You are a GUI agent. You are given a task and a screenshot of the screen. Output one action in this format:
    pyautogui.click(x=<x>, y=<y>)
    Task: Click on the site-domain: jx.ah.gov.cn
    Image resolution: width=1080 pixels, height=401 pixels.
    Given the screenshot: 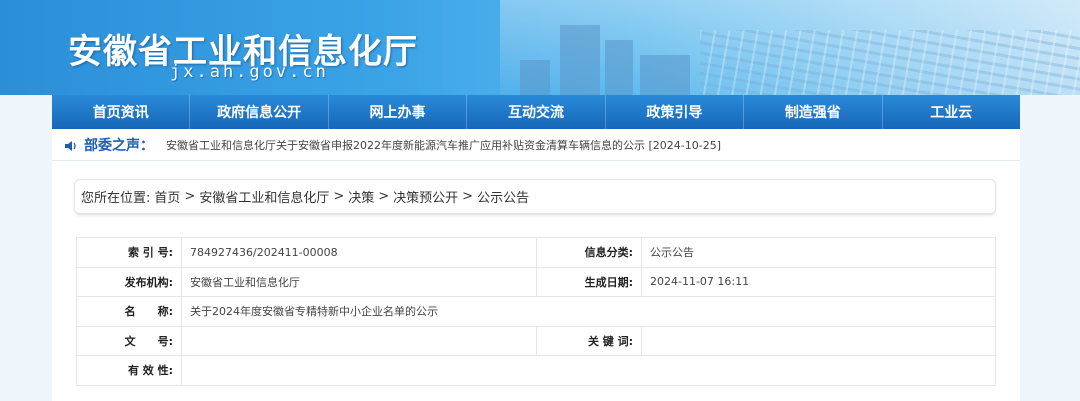 What is the action you would take?
    pyautogui.click(x=249, y=72)
    